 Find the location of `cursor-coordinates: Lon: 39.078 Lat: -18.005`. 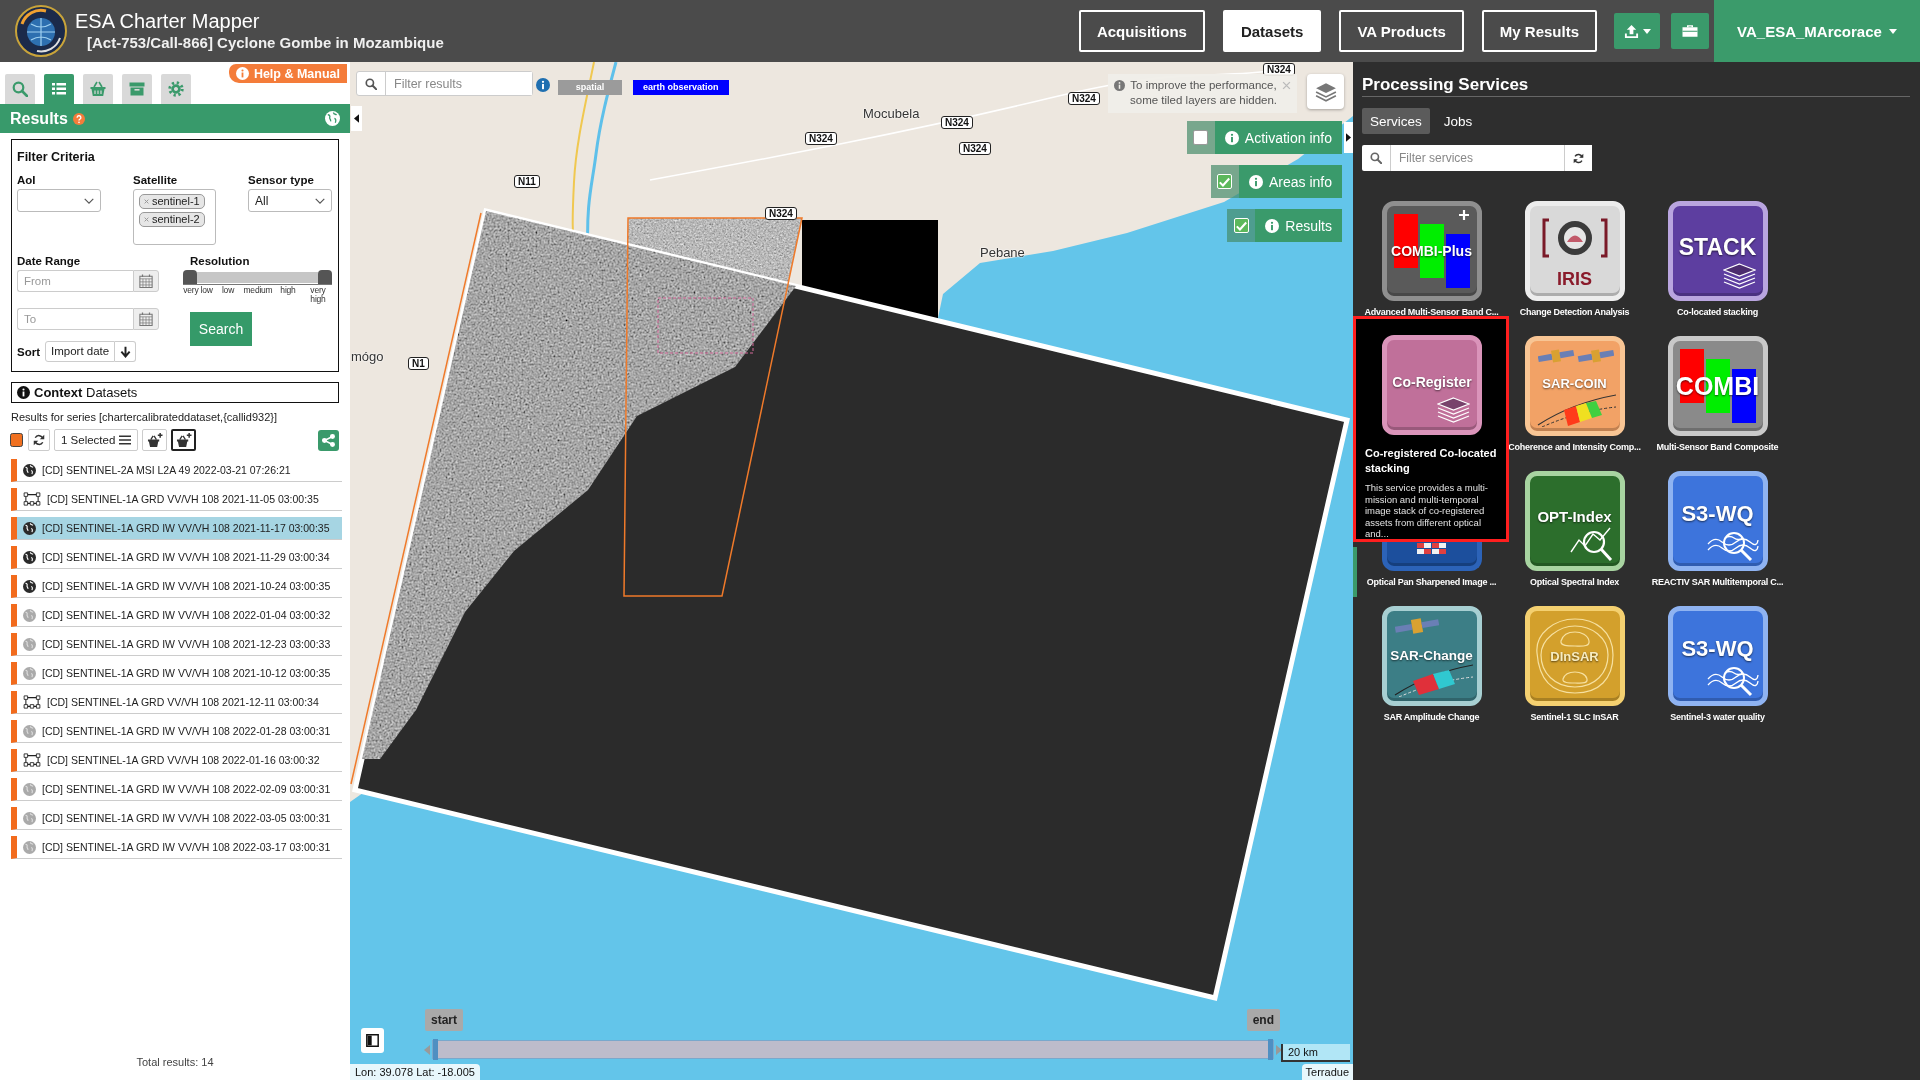

cursor-coordinates: Lon: 39.078 Lat: -18.005 is located at coordinates (415, 1072).